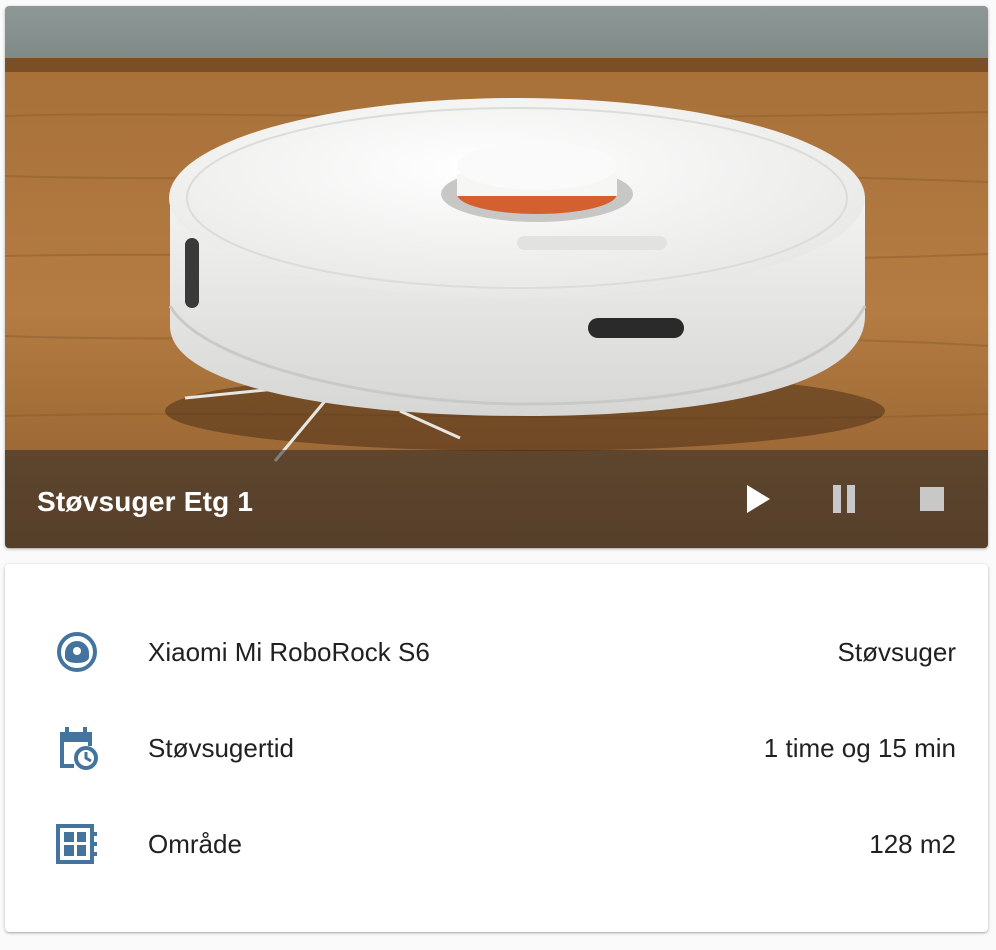  I want to click on entity-row-area: Område 128 m2, so click(496, 844).